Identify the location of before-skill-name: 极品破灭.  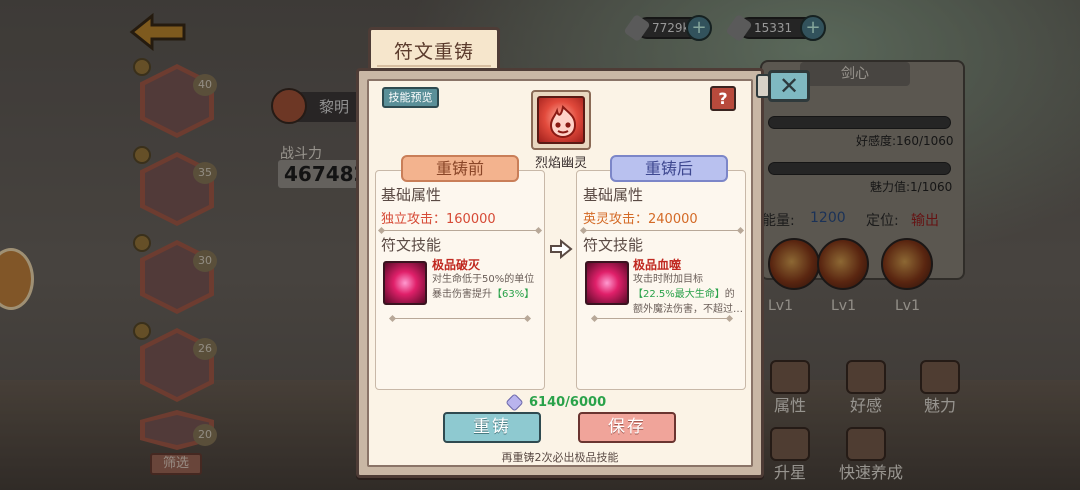
(456, 265).